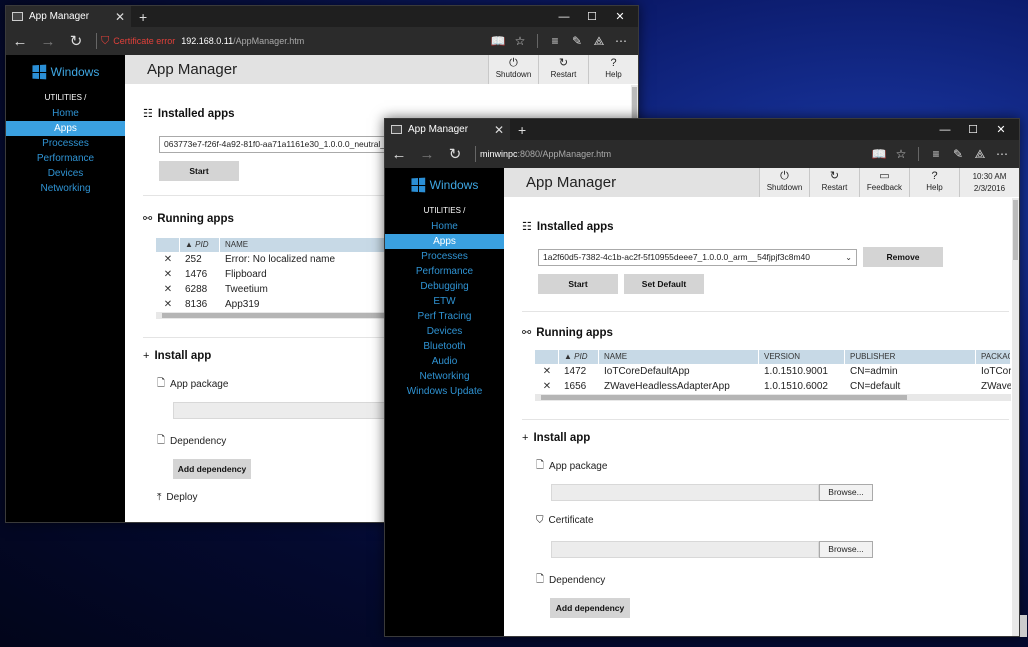 The height and width of the screenshot is (647, 1028). I want to click on url-field: 192.168.0.11/AppManager.htm, so click(242, 41).